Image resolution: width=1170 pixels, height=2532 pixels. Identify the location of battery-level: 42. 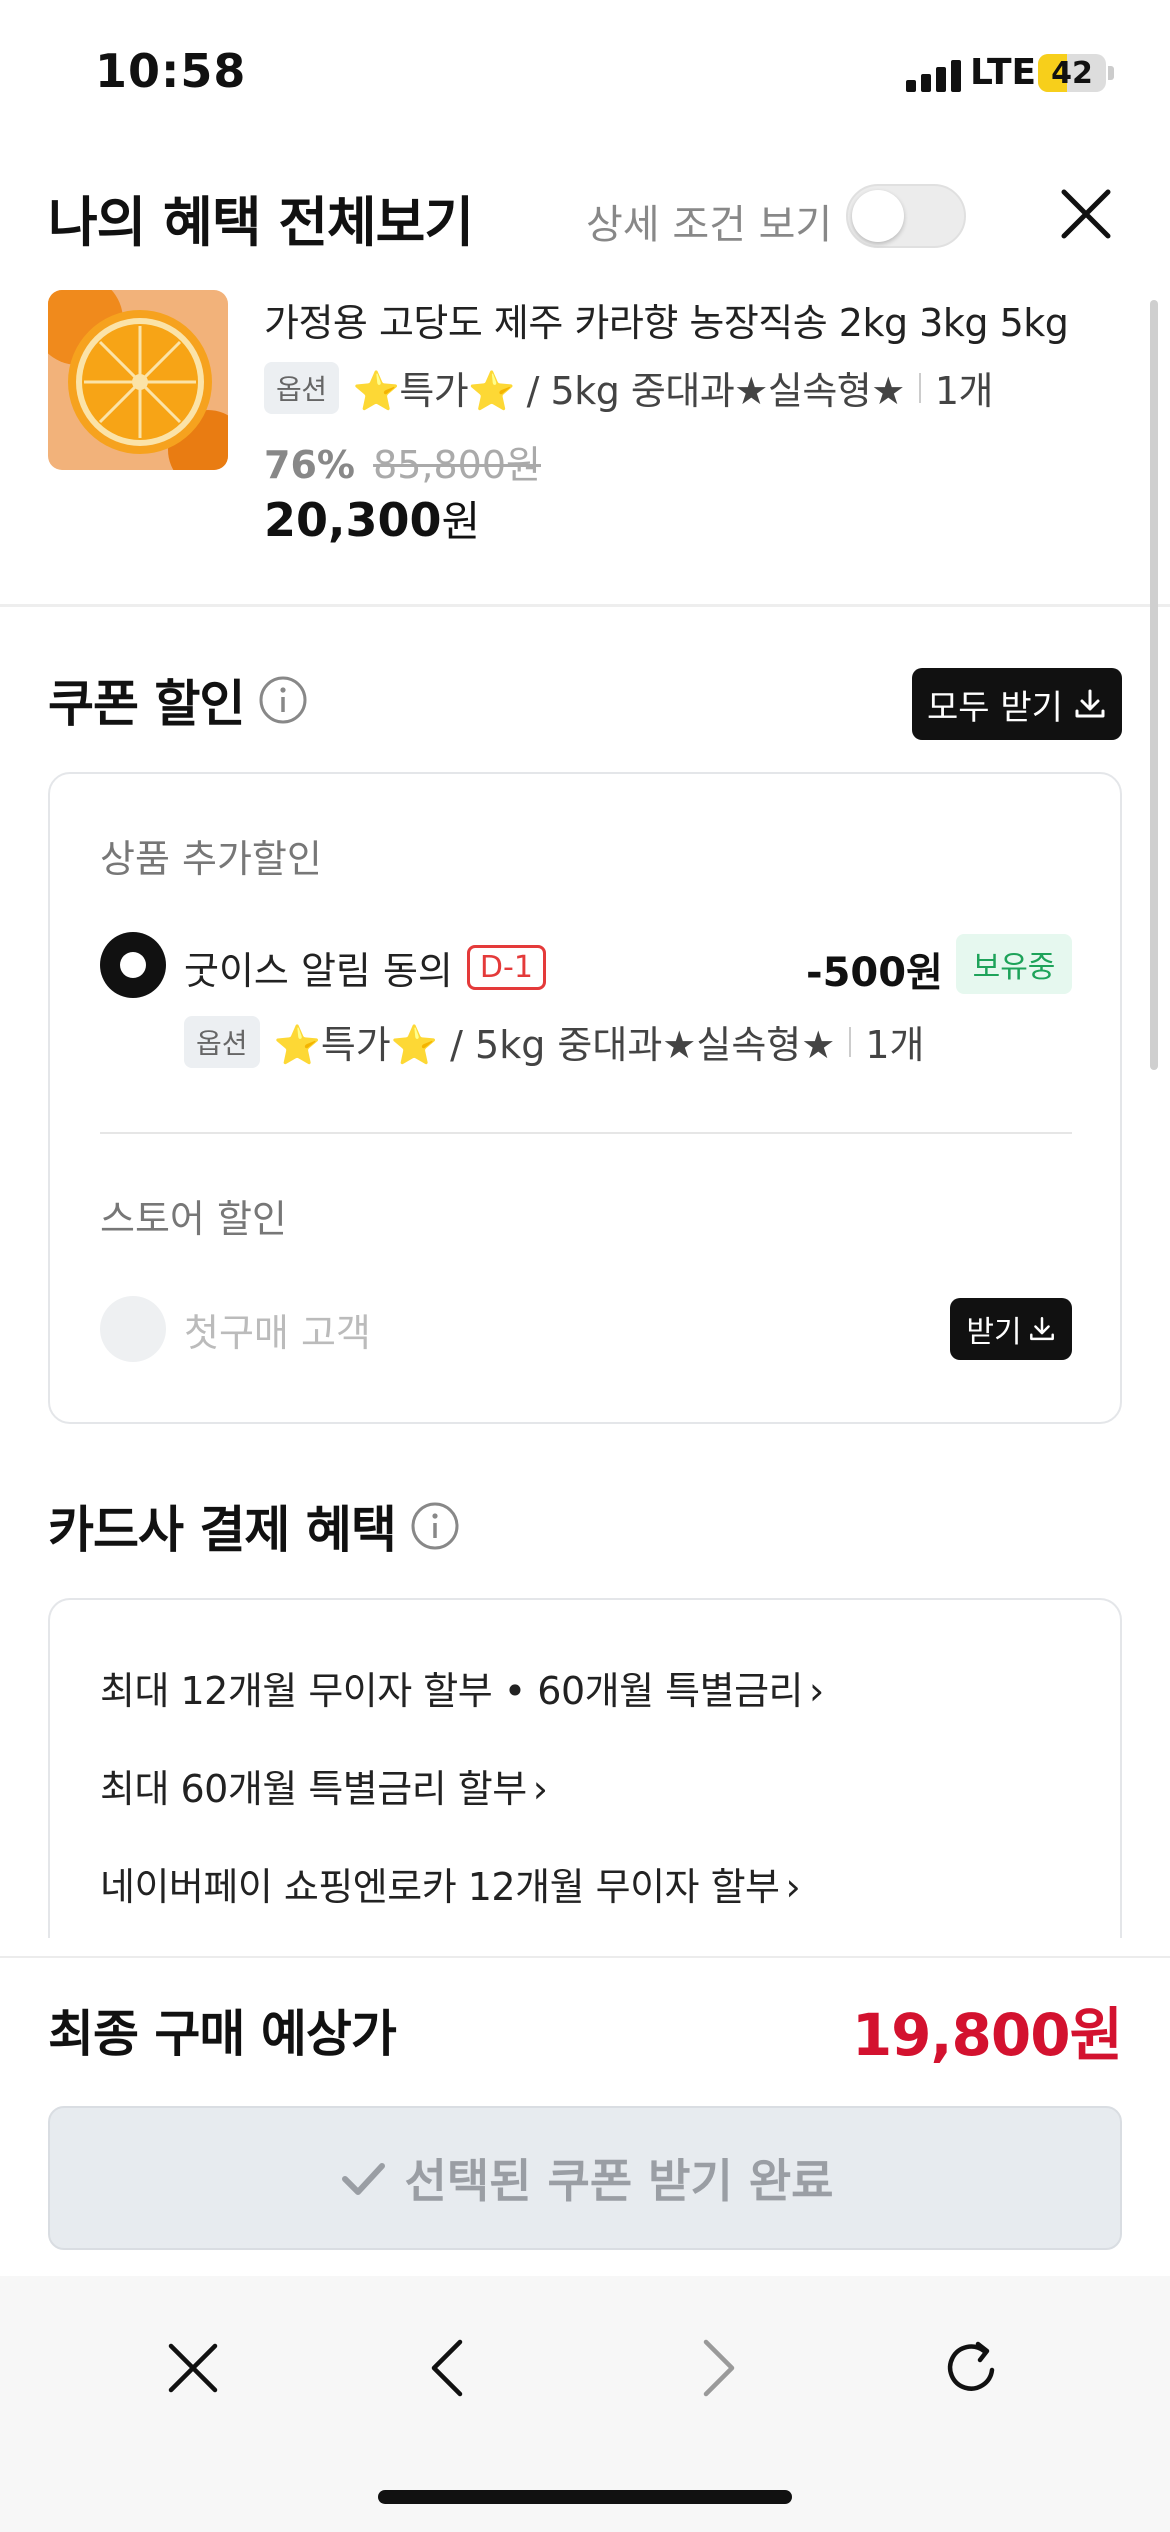
(1072, 73).